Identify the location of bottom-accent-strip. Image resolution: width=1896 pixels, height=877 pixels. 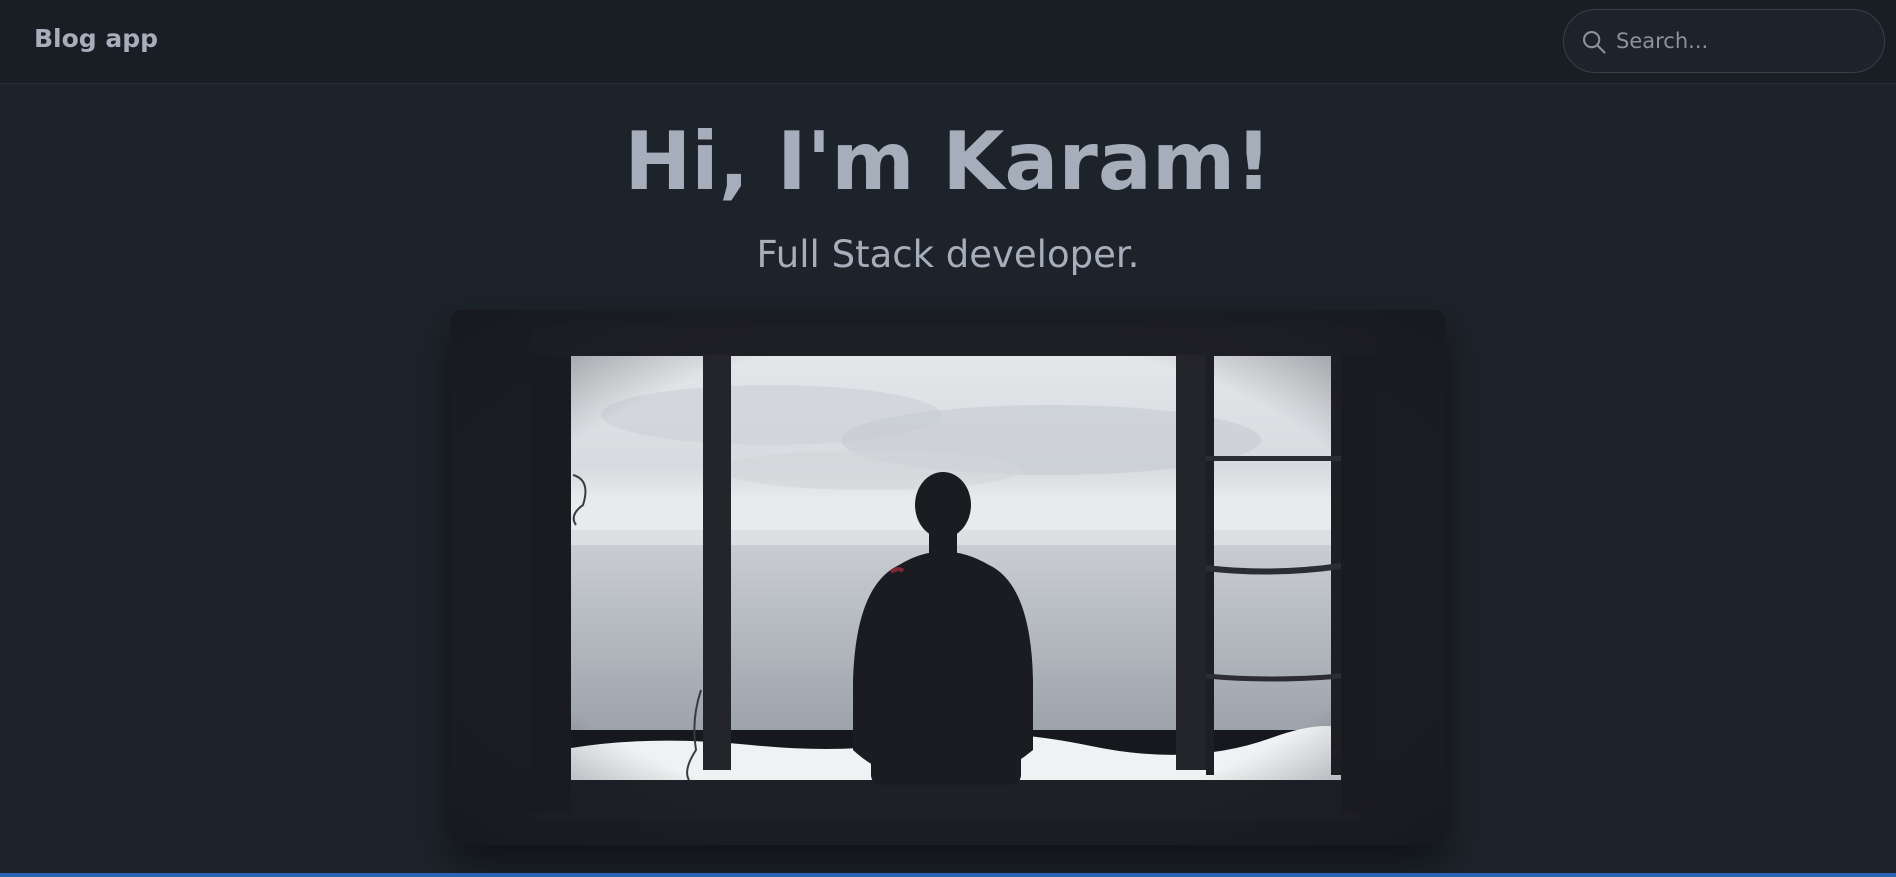
(948, 875).